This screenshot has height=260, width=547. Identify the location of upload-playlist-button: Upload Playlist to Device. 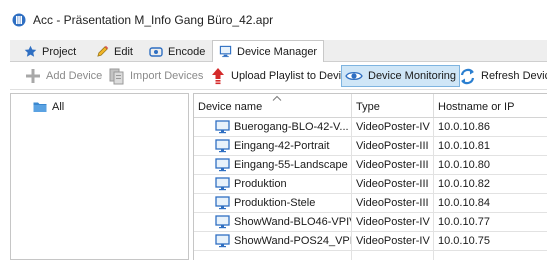
(281, 76).